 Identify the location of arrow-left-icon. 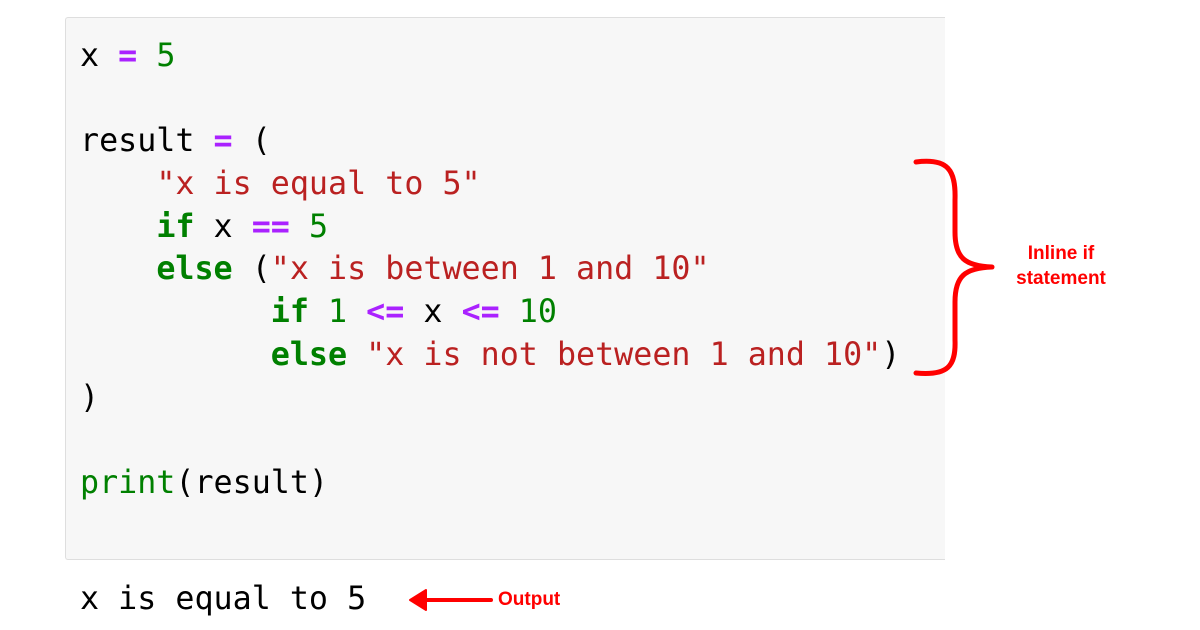
(418, 600).